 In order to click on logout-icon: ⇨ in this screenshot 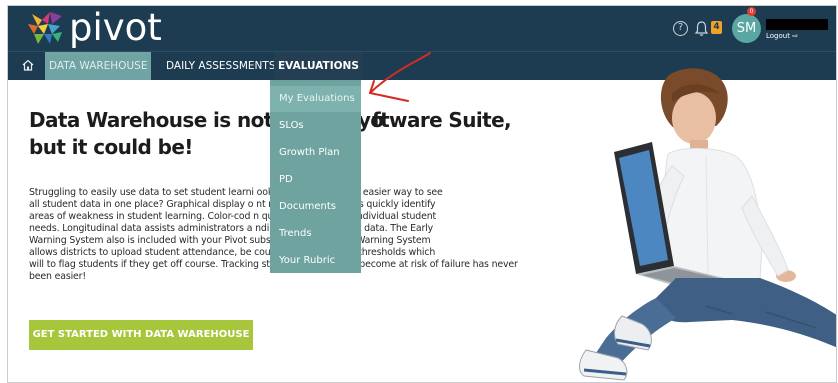, I will do `click(795, 35)`.